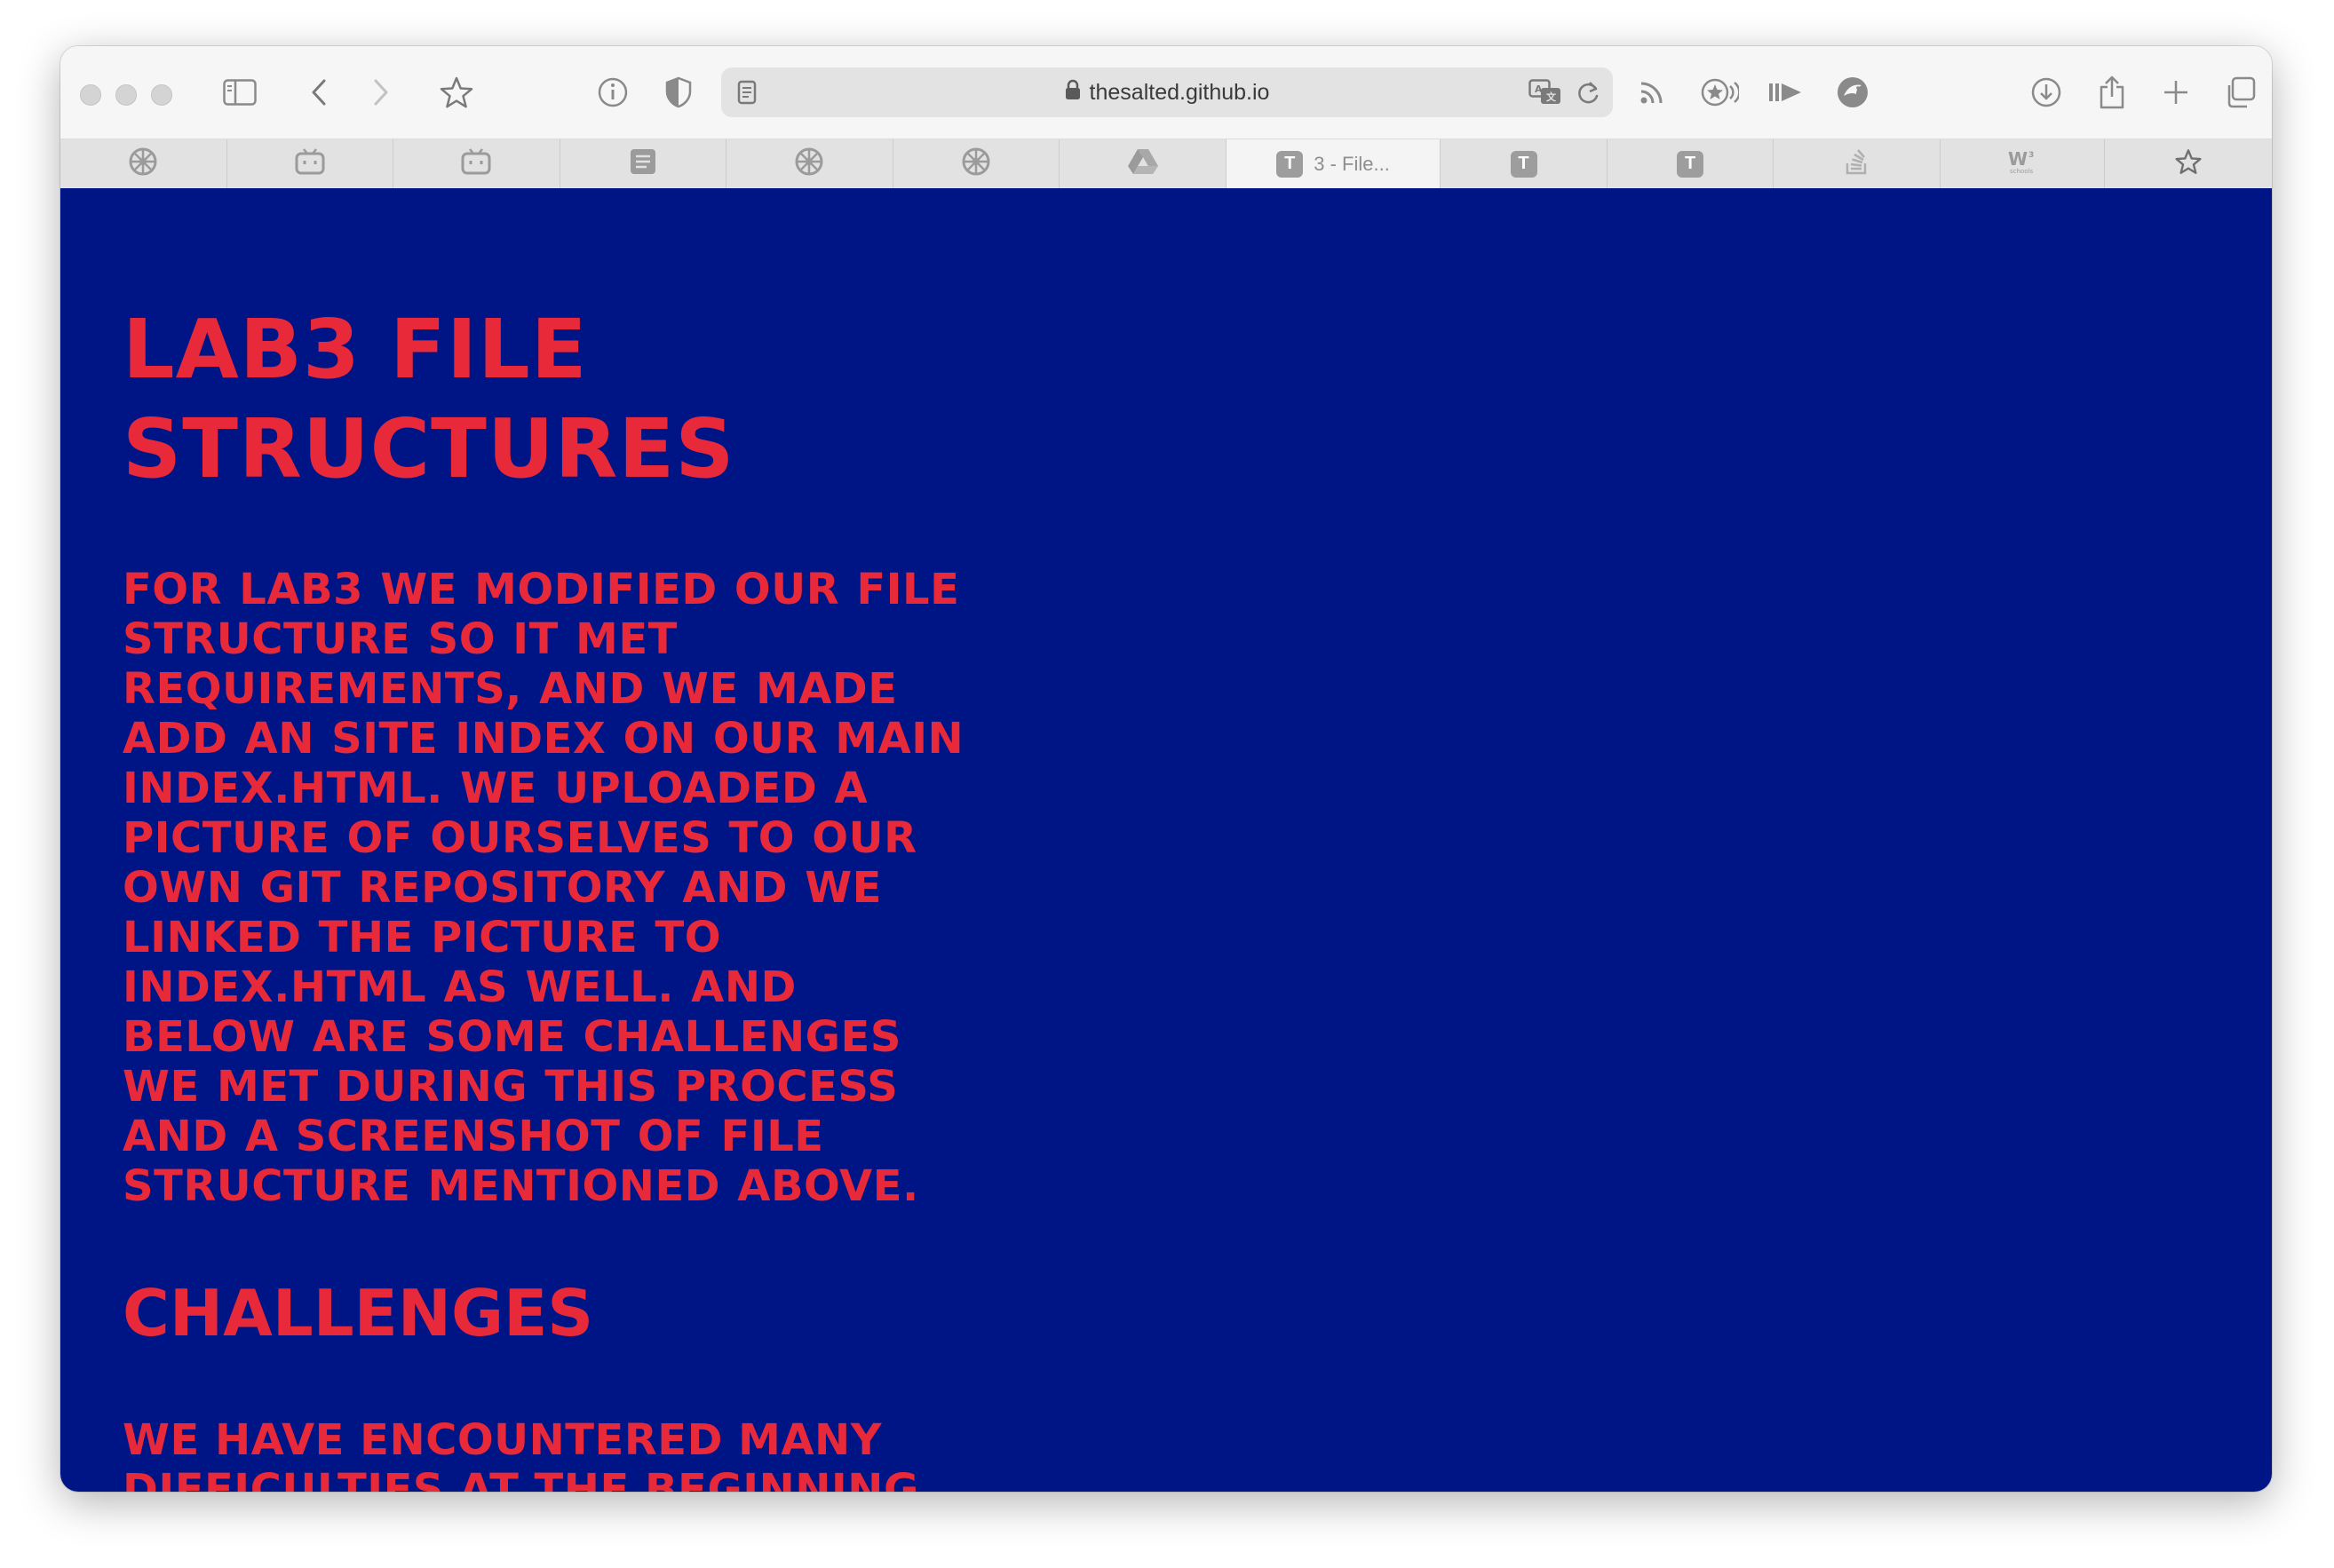 The height and width of the screenshot is (1568, 2334). I want to click on new-tab-plus-icon, so click(2176, 92).